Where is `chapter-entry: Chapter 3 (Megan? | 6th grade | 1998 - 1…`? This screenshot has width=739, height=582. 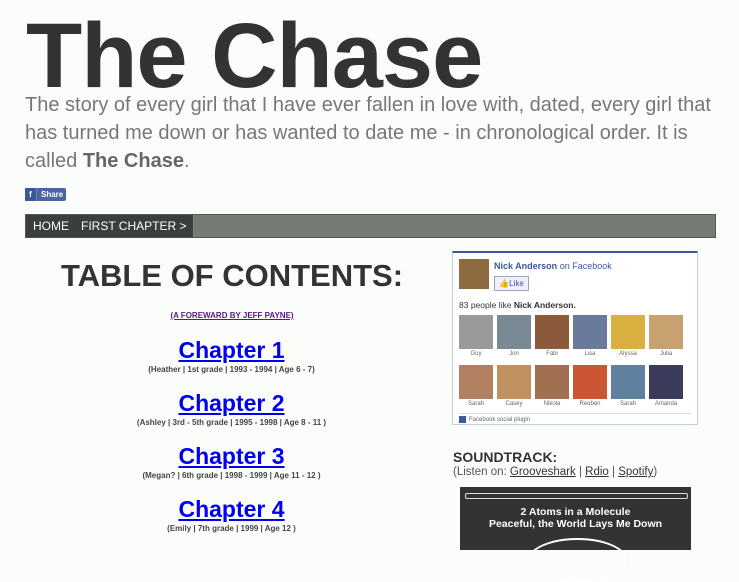
chapter-entry: Chapter 3 (Megan? | 6th grade | 1998 - 1… is located at coordinates (231, 461).